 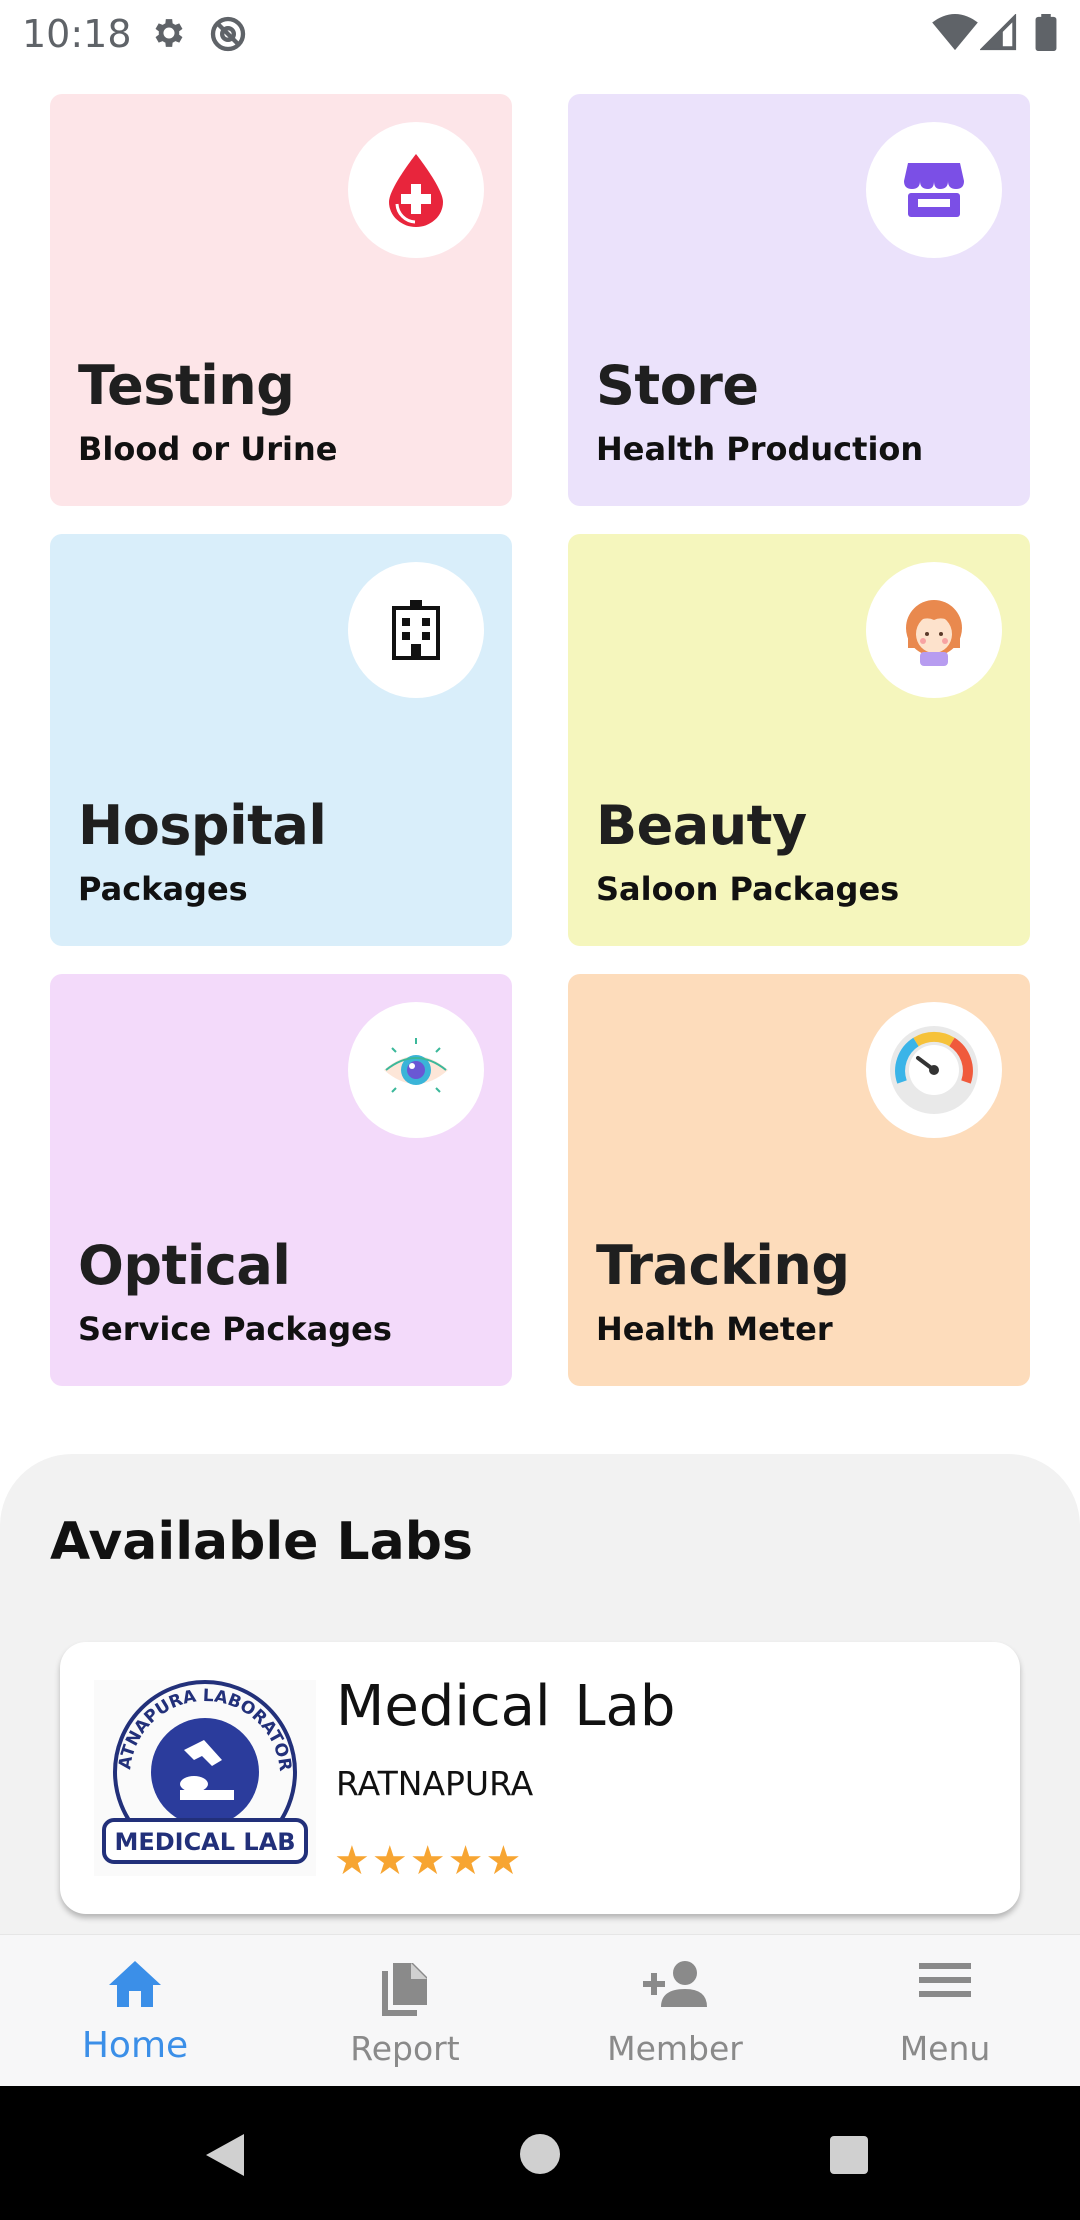 I want to click on service-title: Testing, so click(x=186, y=385).